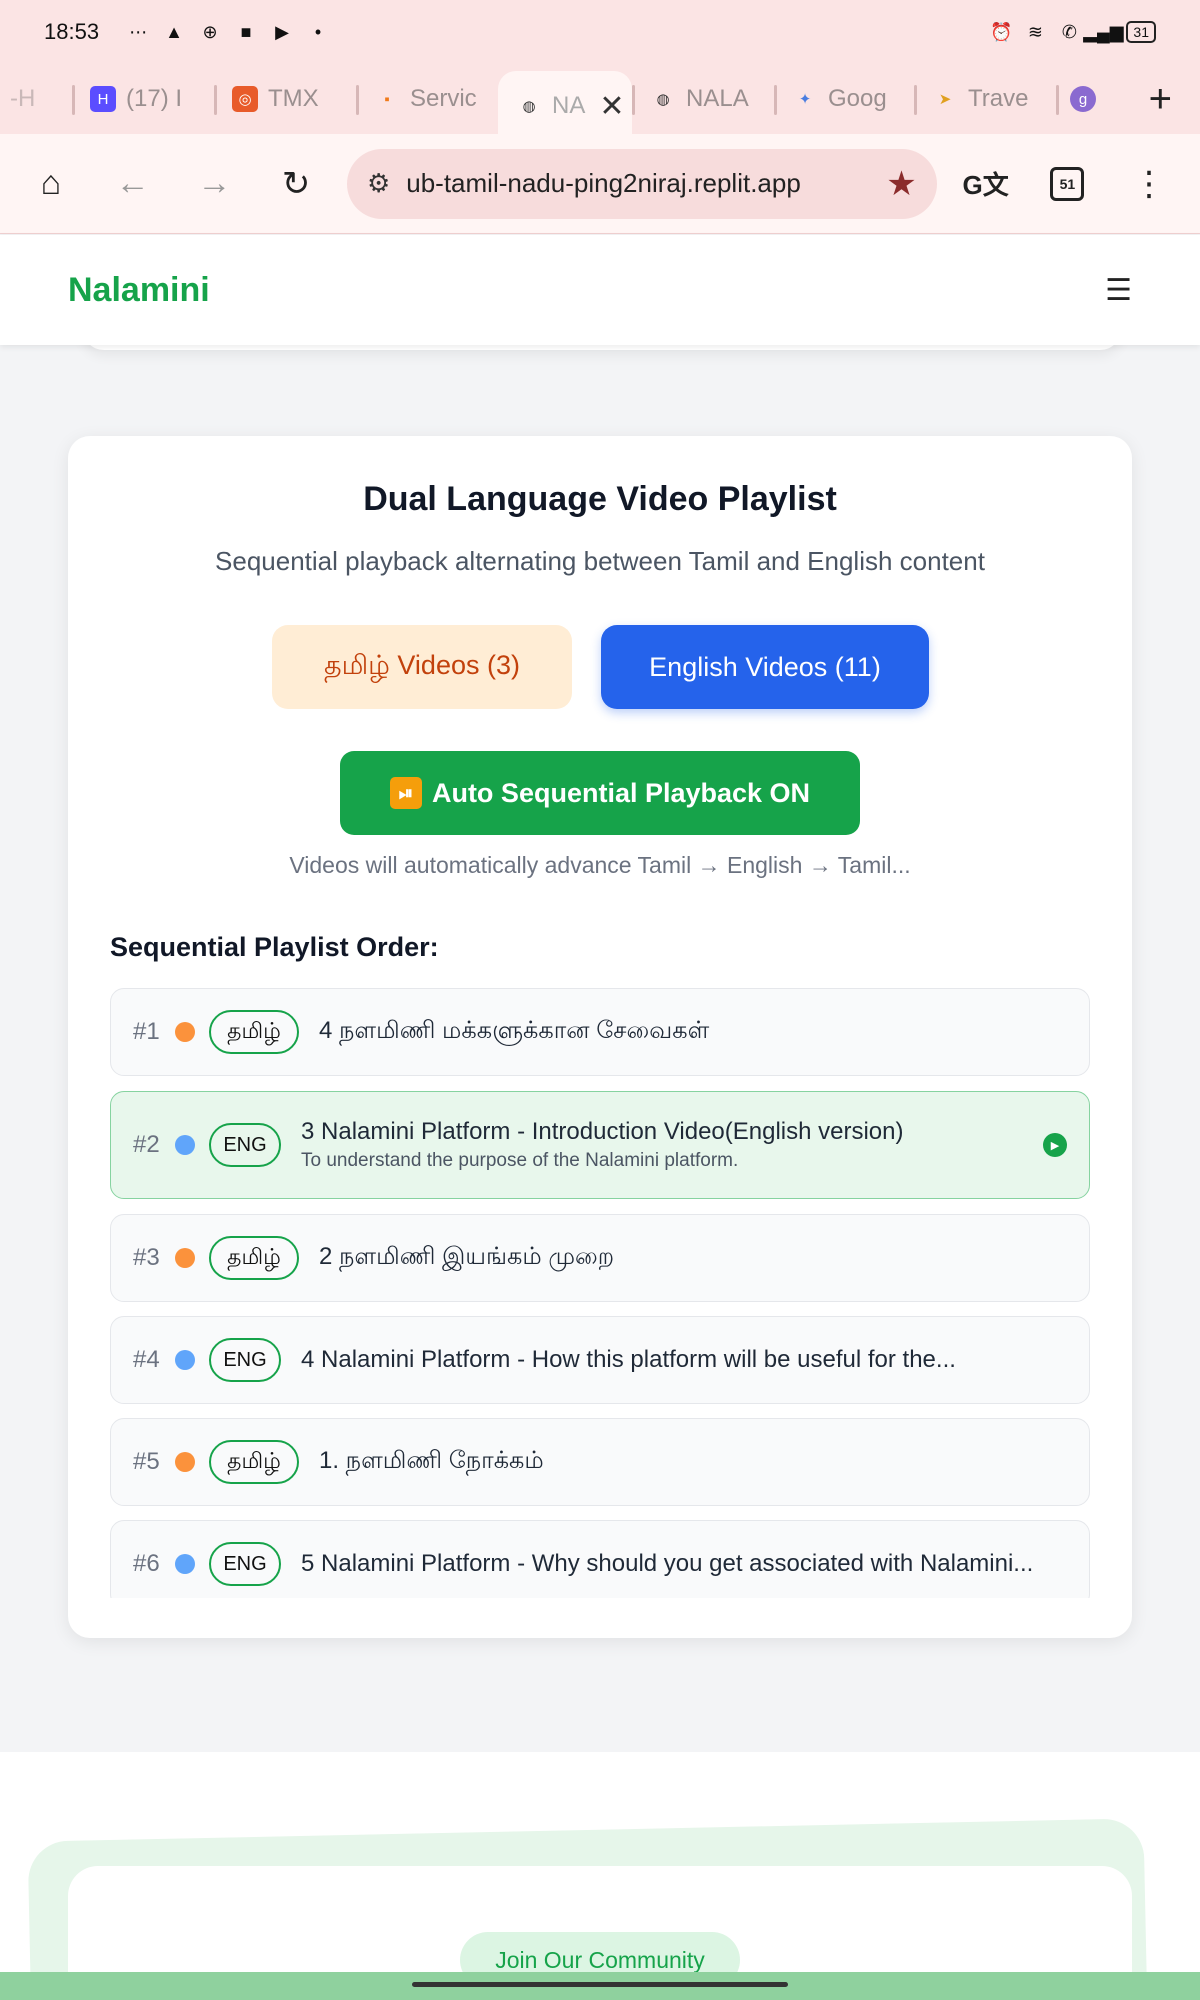  What do you see at coordinates (621, 792) in the screenshot?
I see `auto-playback-label: Auto Sequential Playback ON` at bounding box center [621, 792].